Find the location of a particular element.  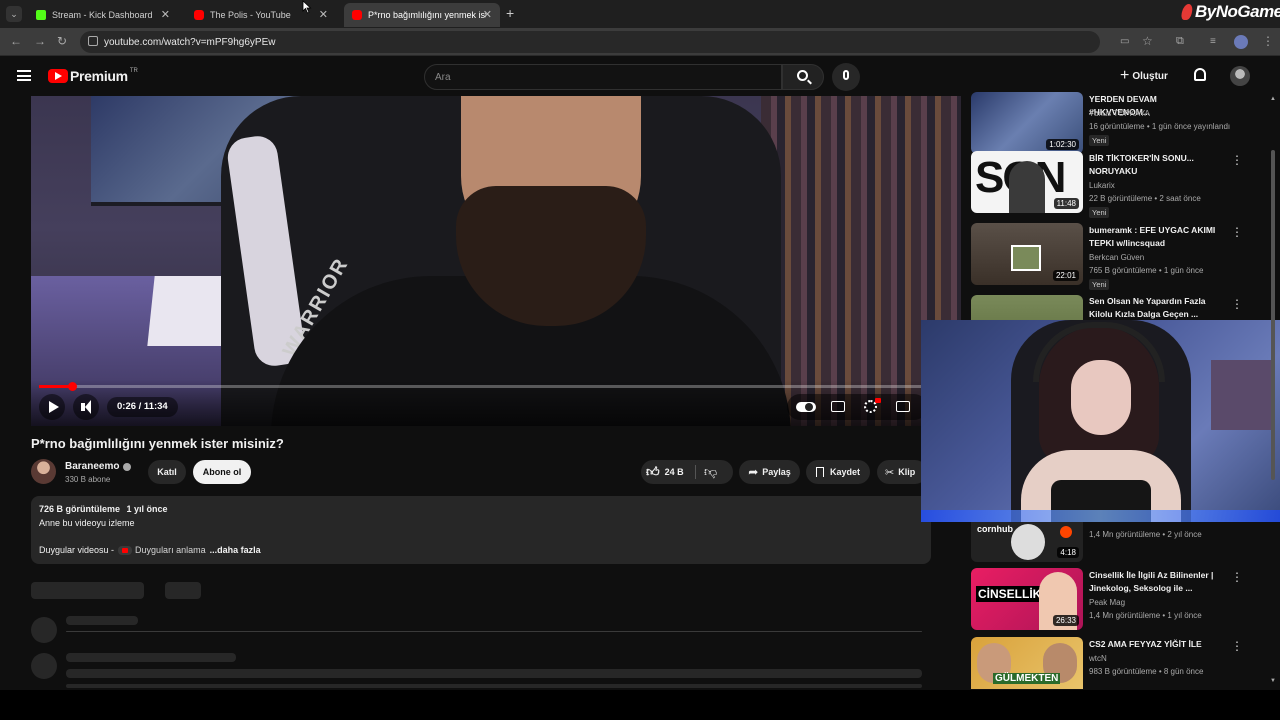

voice-search-button is located at coordinates (846, 77).